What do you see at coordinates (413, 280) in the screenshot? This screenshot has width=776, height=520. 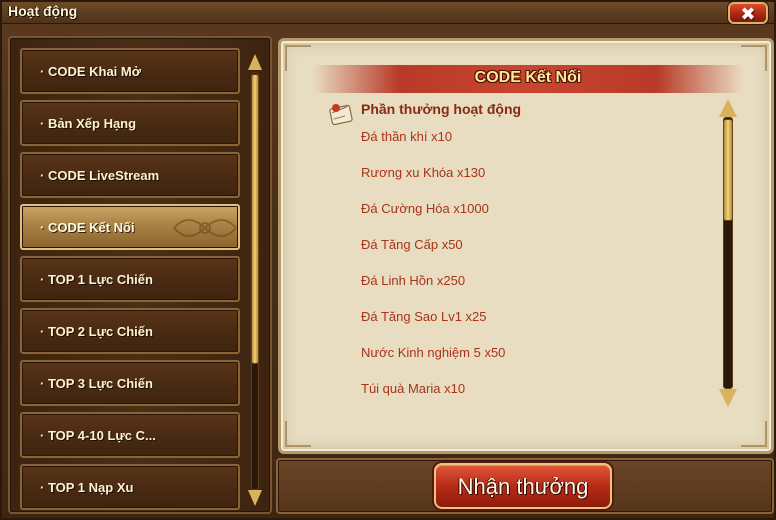 I see `reward-item: Đá Linh Hồn x250` at bounding box center [413, 280].